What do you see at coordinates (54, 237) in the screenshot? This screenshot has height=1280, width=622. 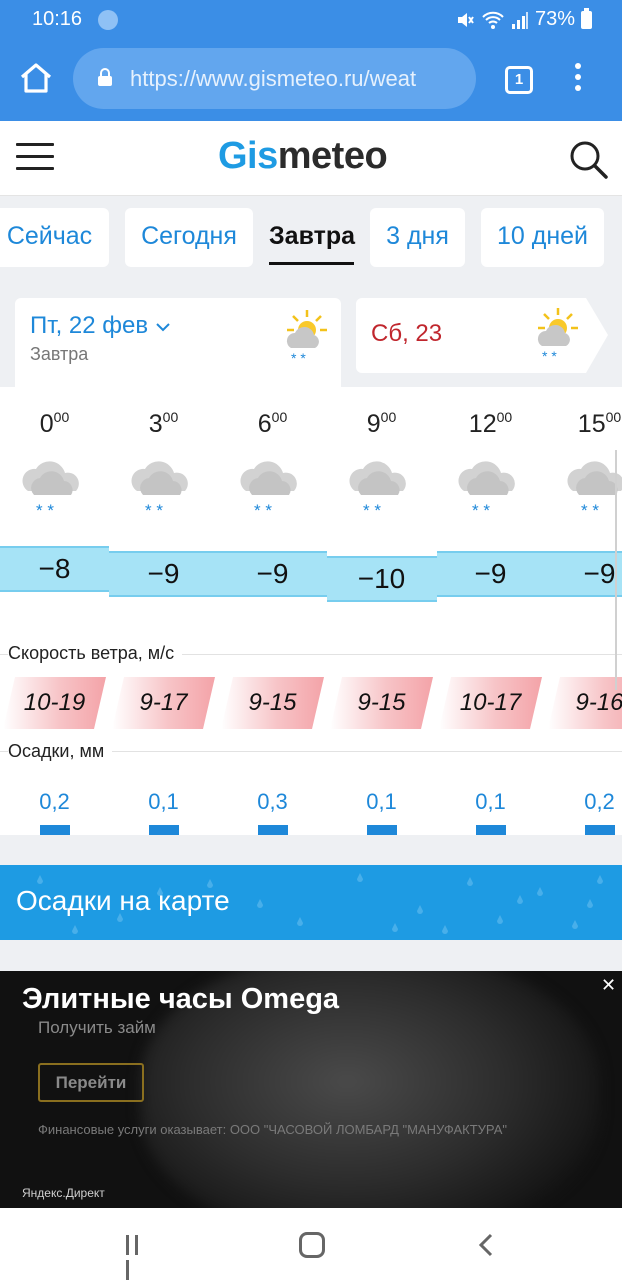 I see `tab-now: Сейчас` at bounding box center [54, 237].